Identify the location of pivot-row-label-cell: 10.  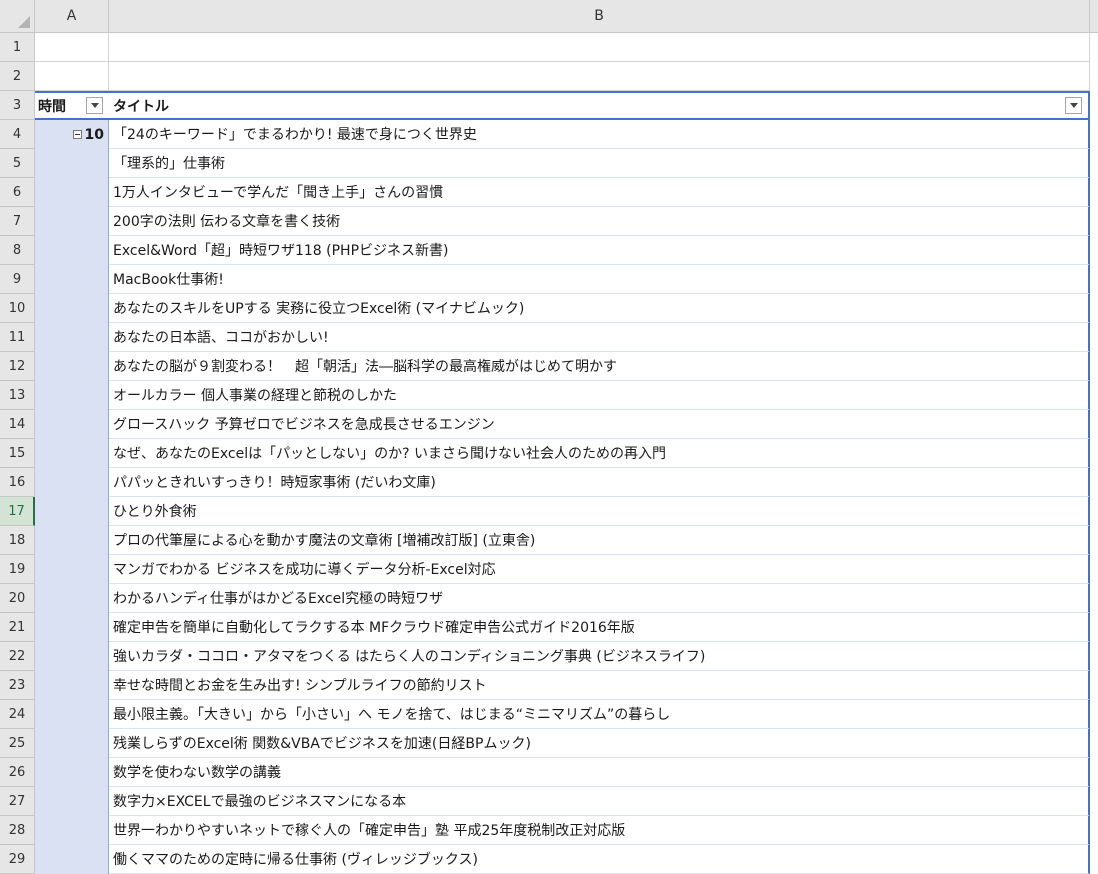
(72, 134).